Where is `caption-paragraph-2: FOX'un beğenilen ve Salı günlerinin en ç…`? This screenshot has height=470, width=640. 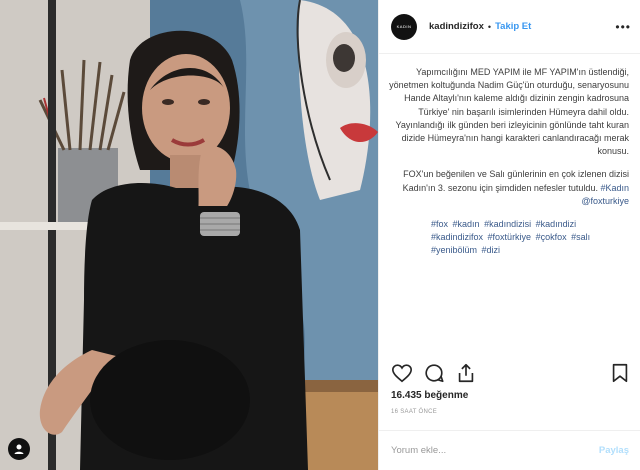 caption-paragraph-2: FOX'un beğenilen ve Salı günlerinin en ç… is located at coordinates (509, 188).